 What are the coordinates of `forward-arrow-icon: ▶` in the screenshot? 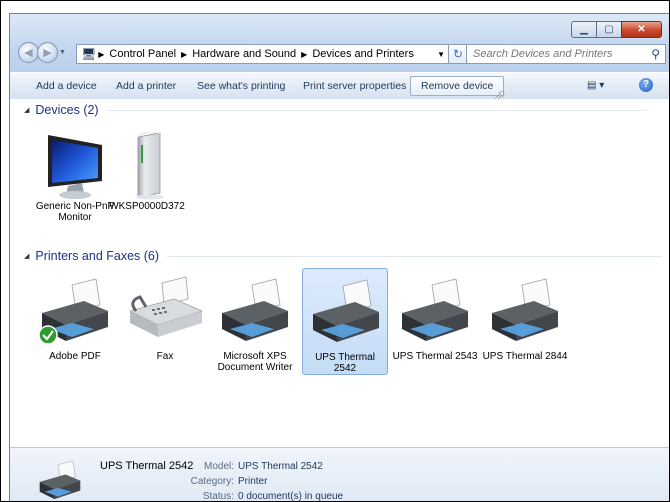 It's located at (47, 53).